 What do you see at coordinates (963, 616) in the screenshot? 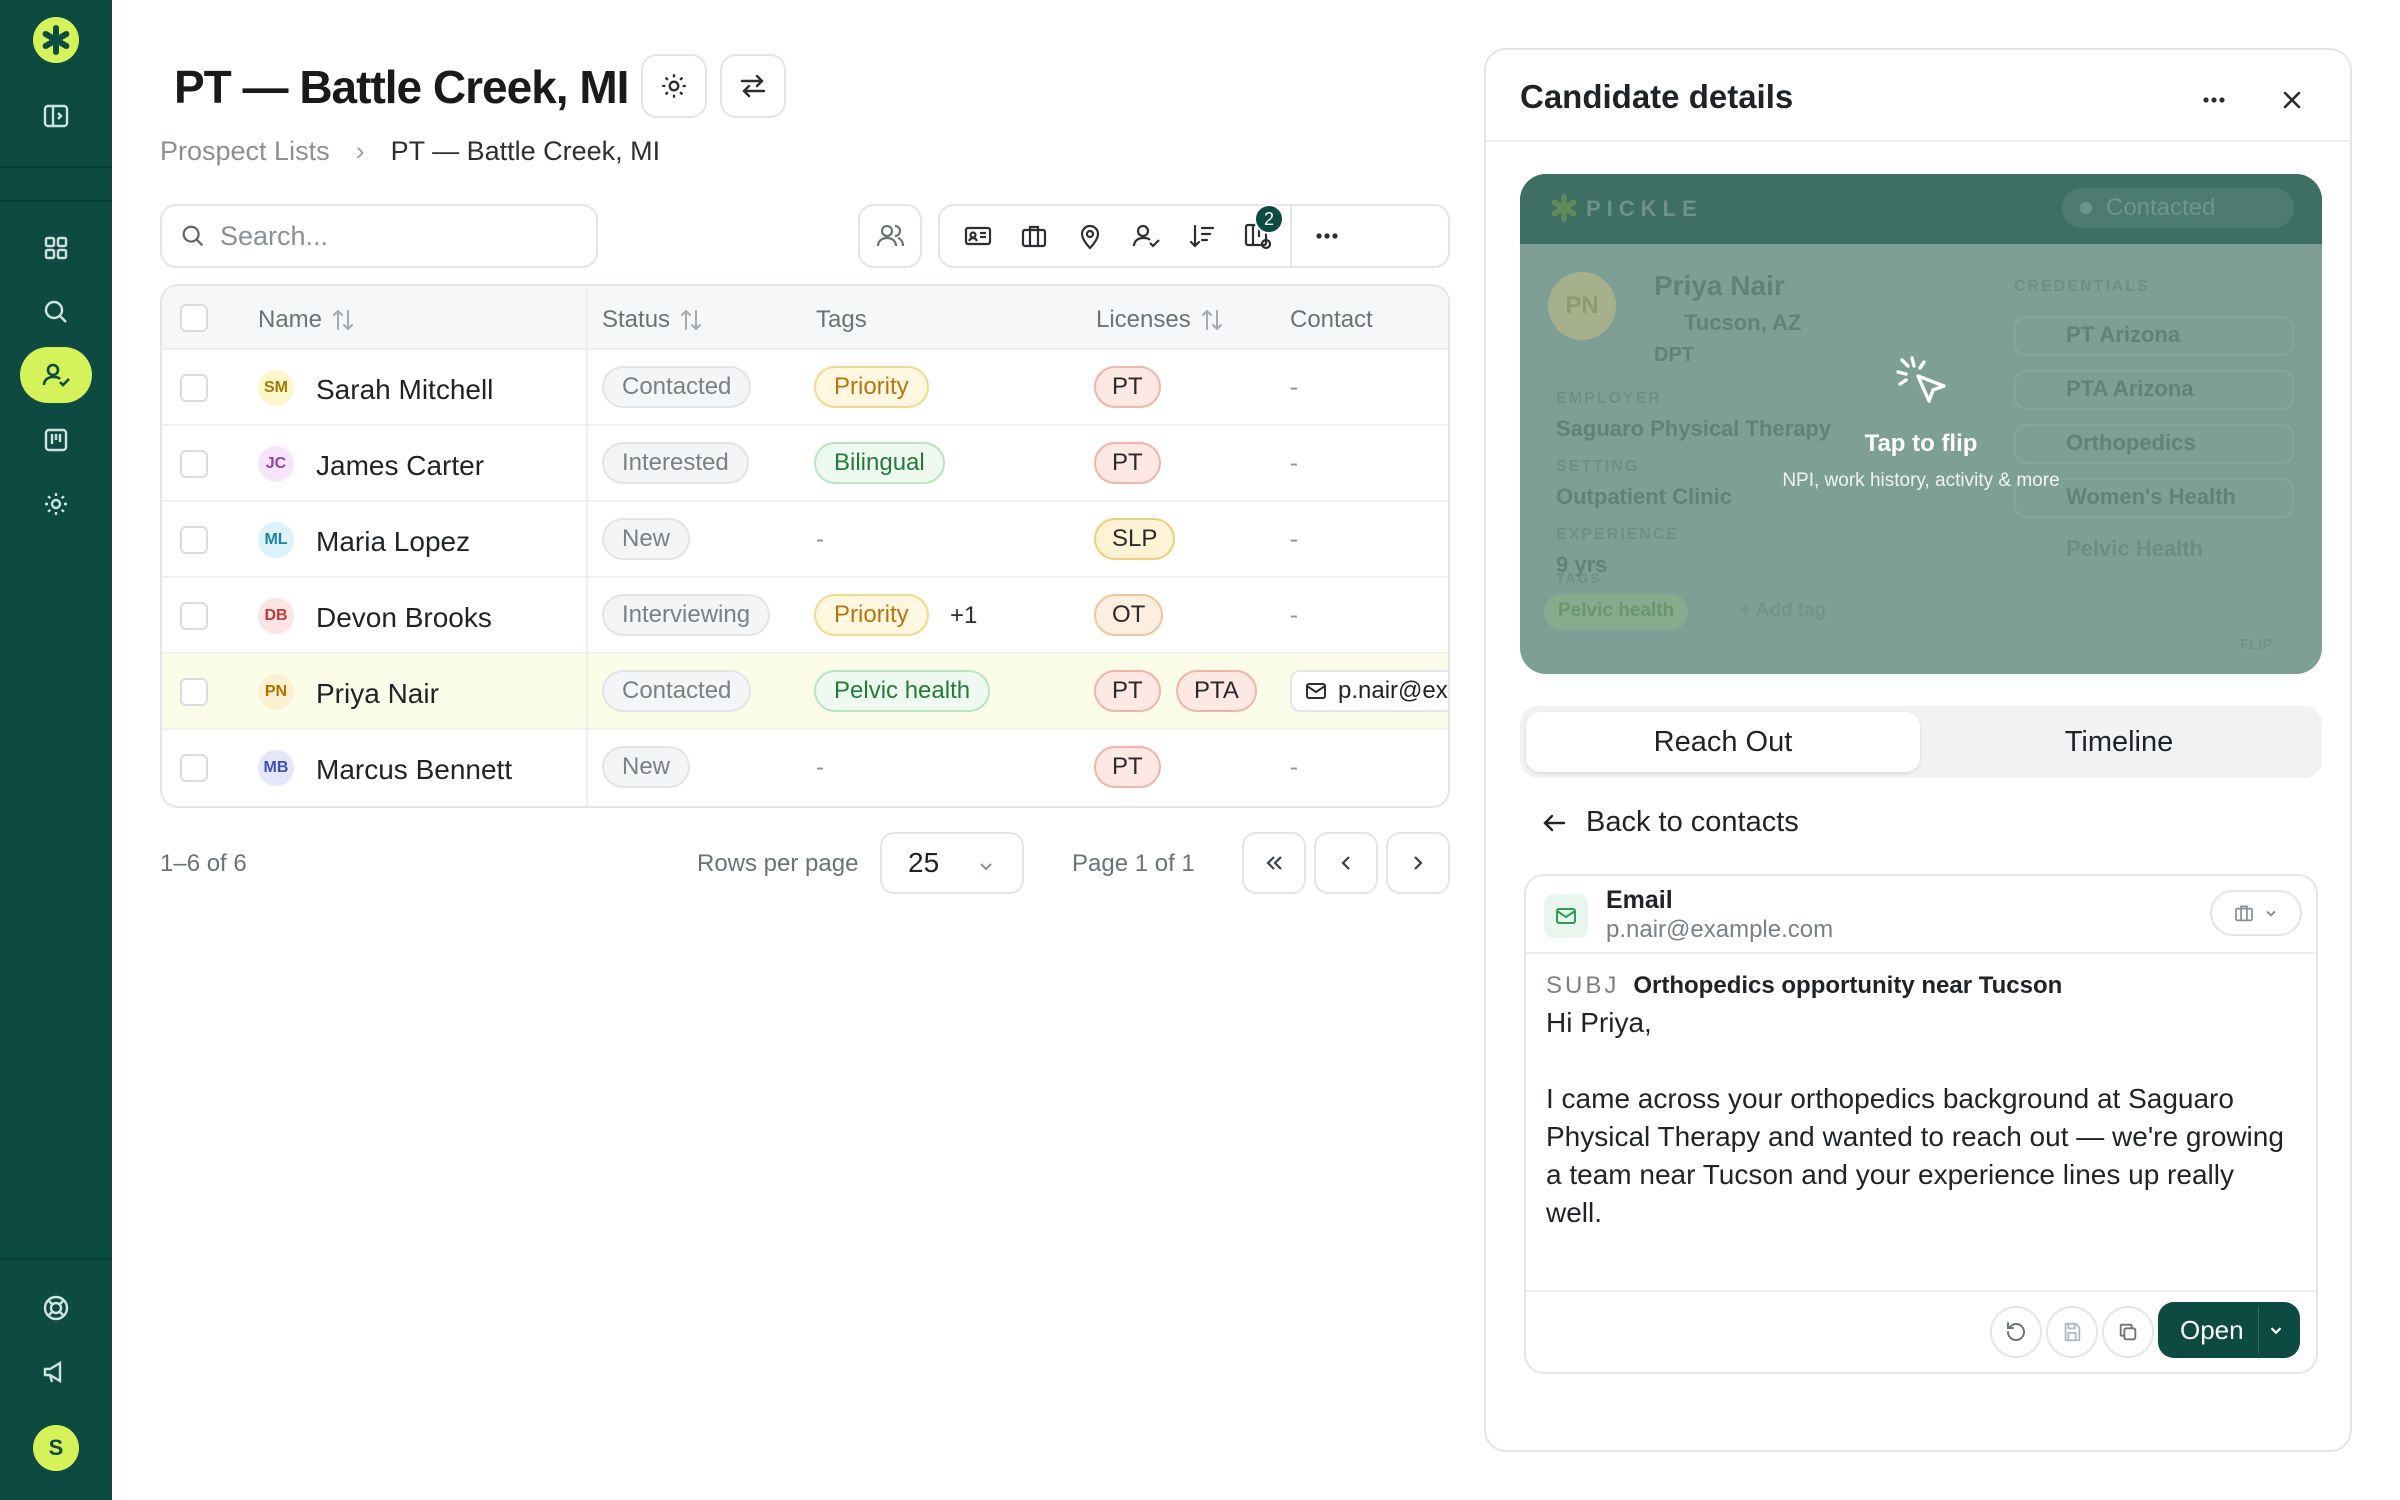
I see `more-tags-count: +1` at bounding box center [963, 616].